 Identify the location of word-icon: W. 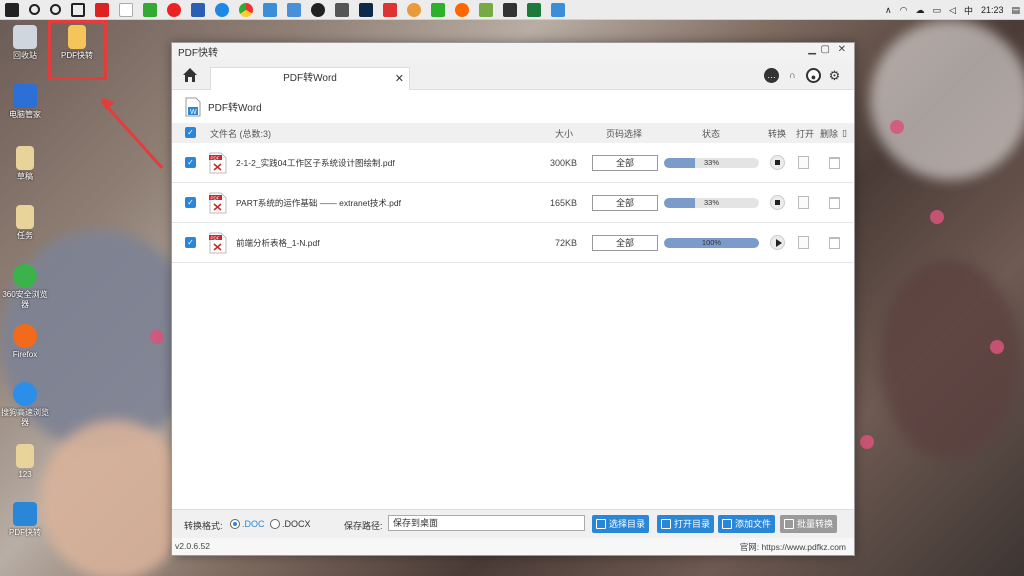
(193, 107).